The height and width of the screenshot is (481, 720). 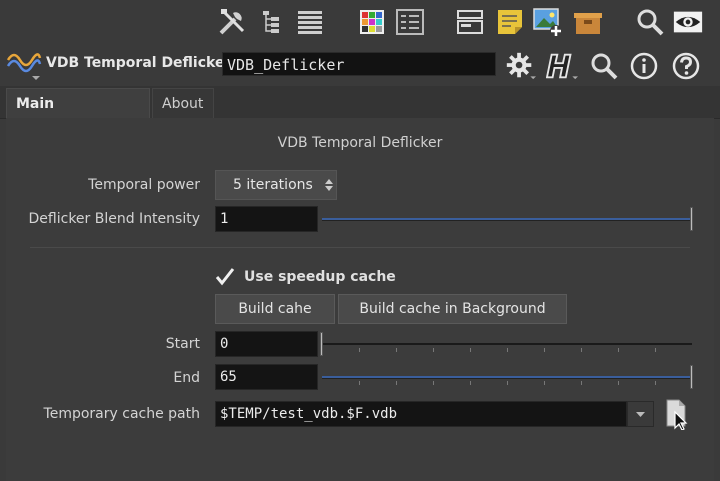 What do you see at coordinates (121, 414) in the screenshot?
I see `cache-path-label: Temporary cache path` at bounding box center [121, 414].